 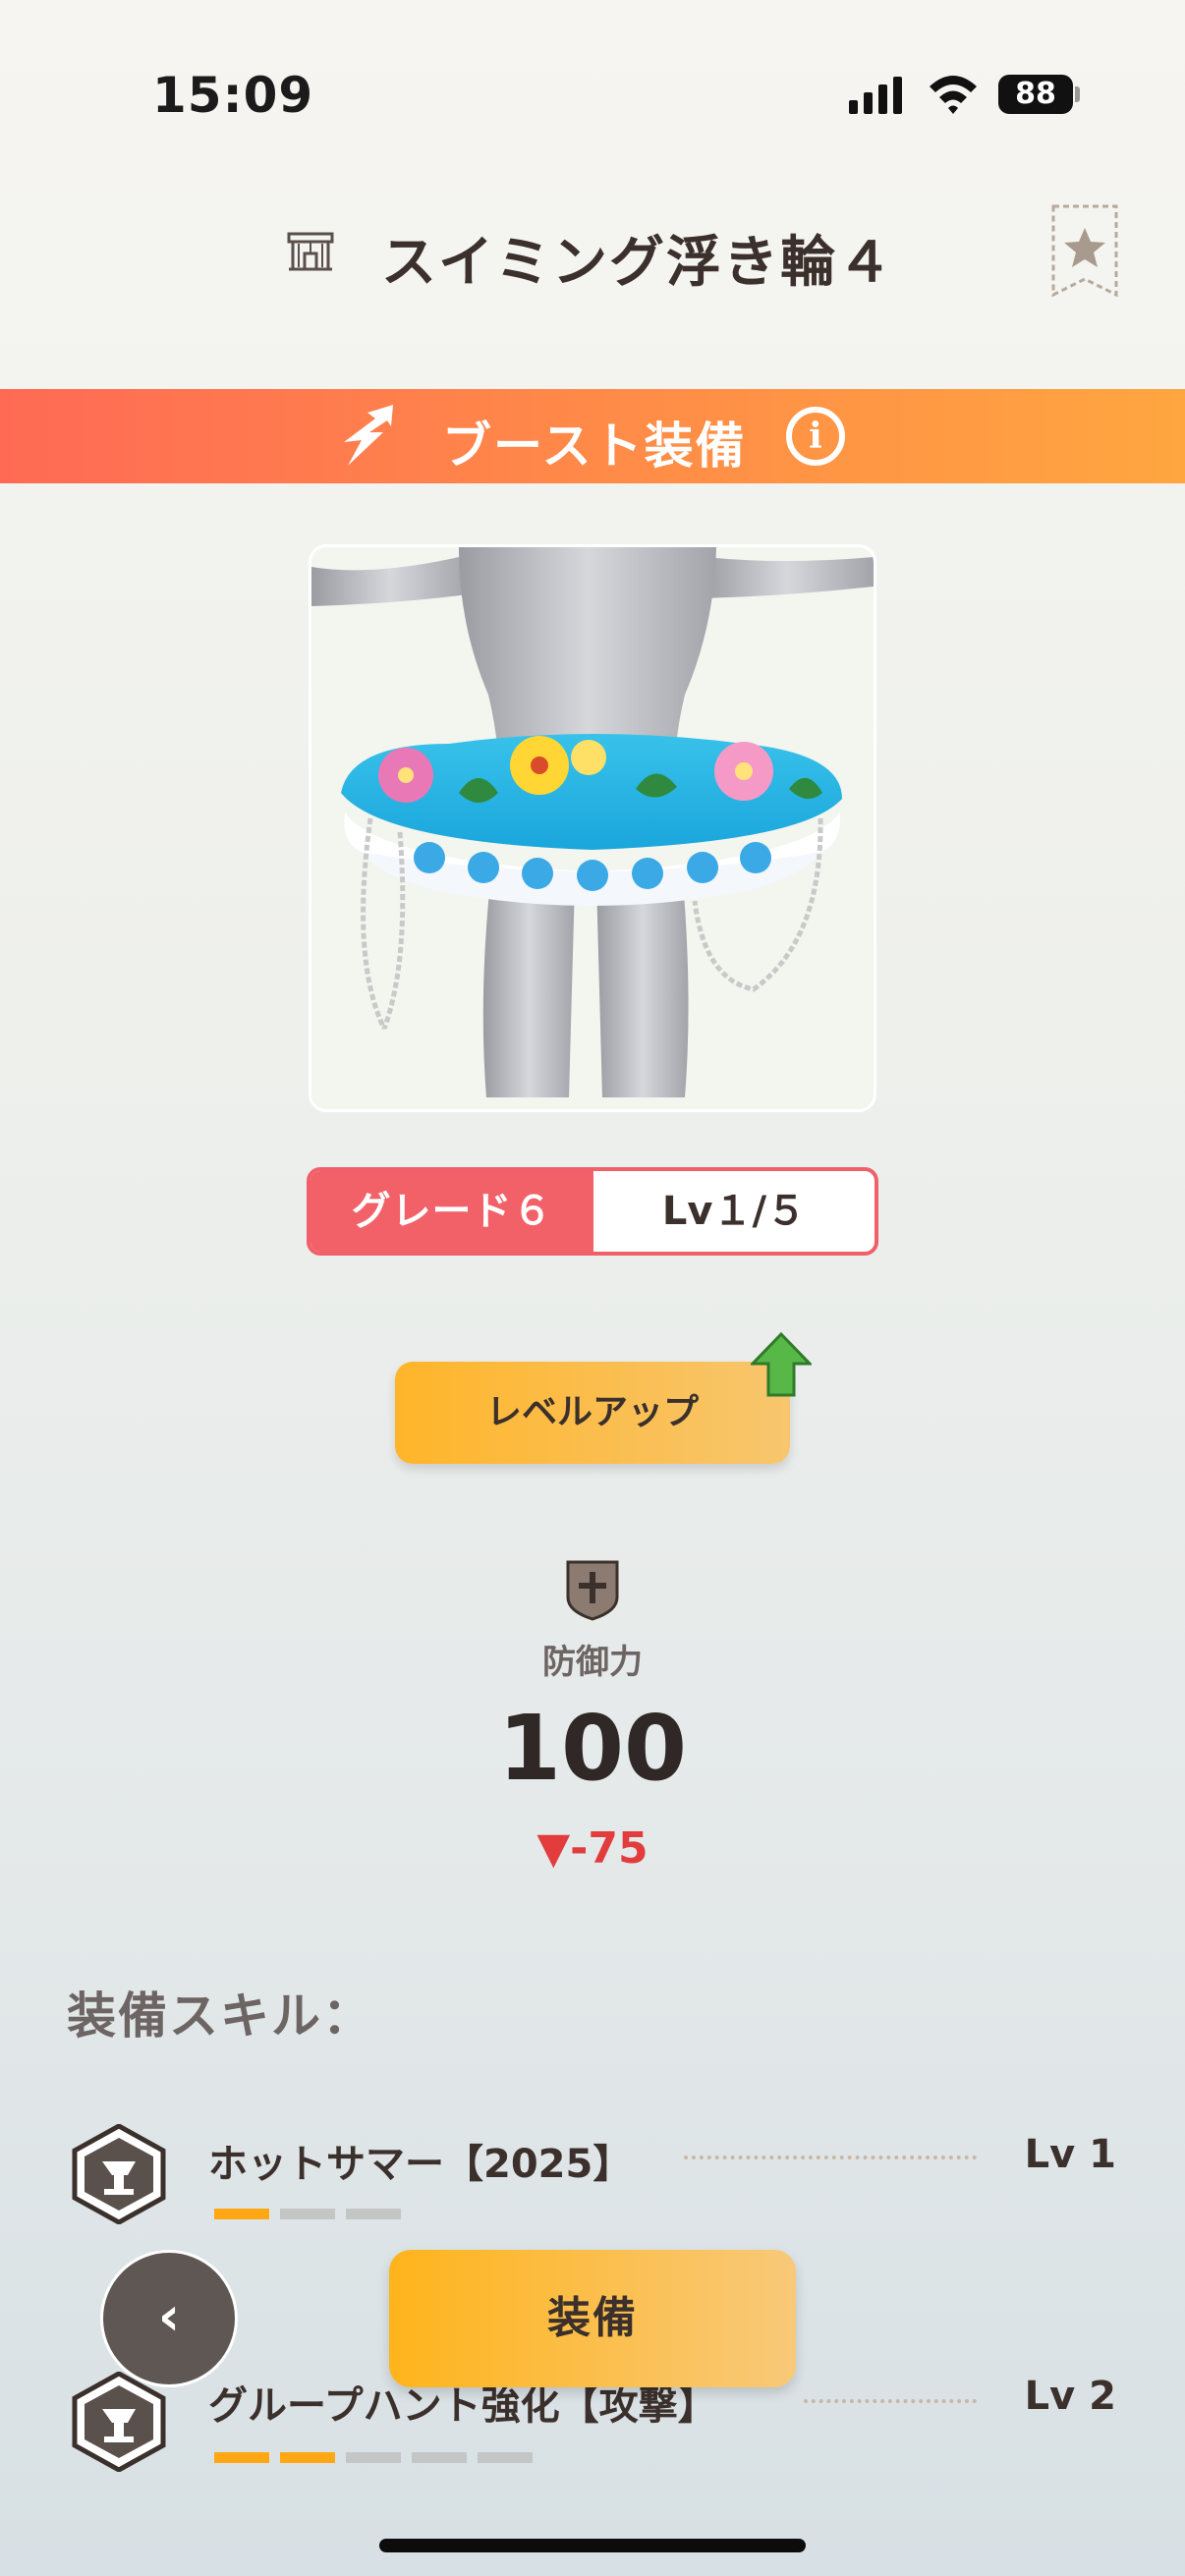 I want to click on swim-ring-illustration, so click(x=592, y=822).